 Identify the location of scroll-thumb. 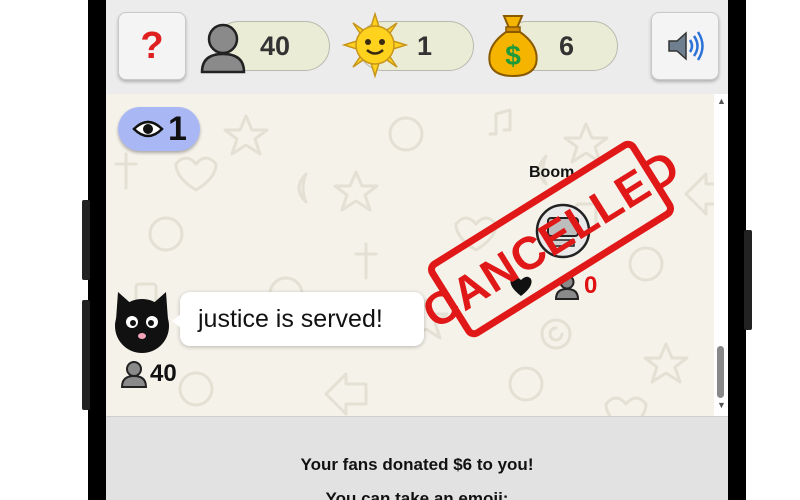
(720, 372).